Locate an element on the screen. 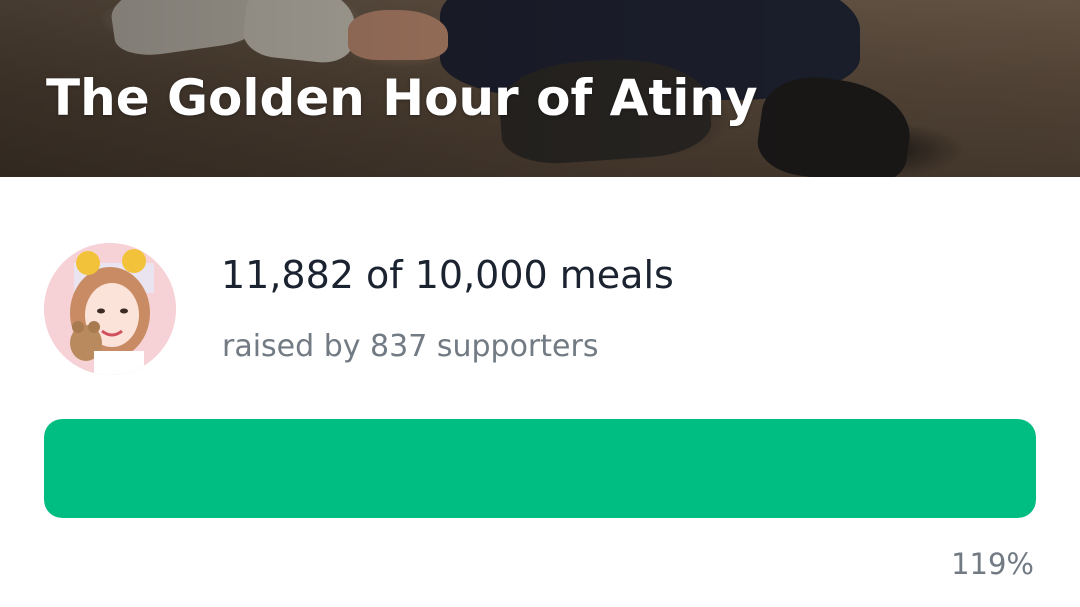 This screenshot has width=1080, height=607. progress-bar-fill is located at coordinates (540, 468).